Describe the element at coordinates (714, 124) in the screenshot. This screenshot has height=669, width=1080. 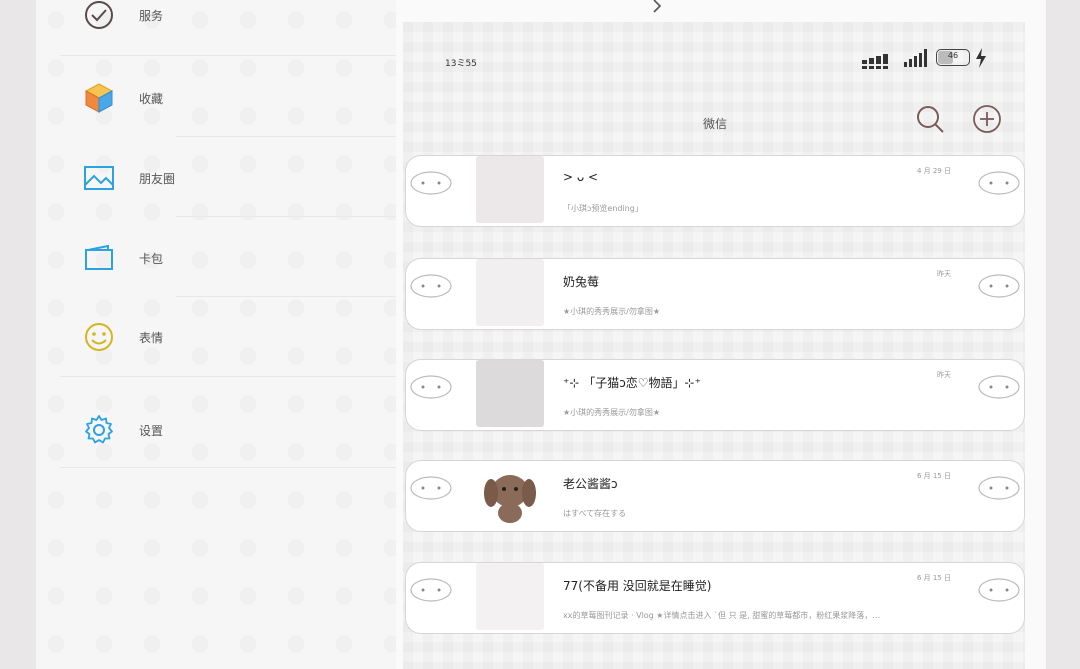
I see `app-title: 微信` at that location.